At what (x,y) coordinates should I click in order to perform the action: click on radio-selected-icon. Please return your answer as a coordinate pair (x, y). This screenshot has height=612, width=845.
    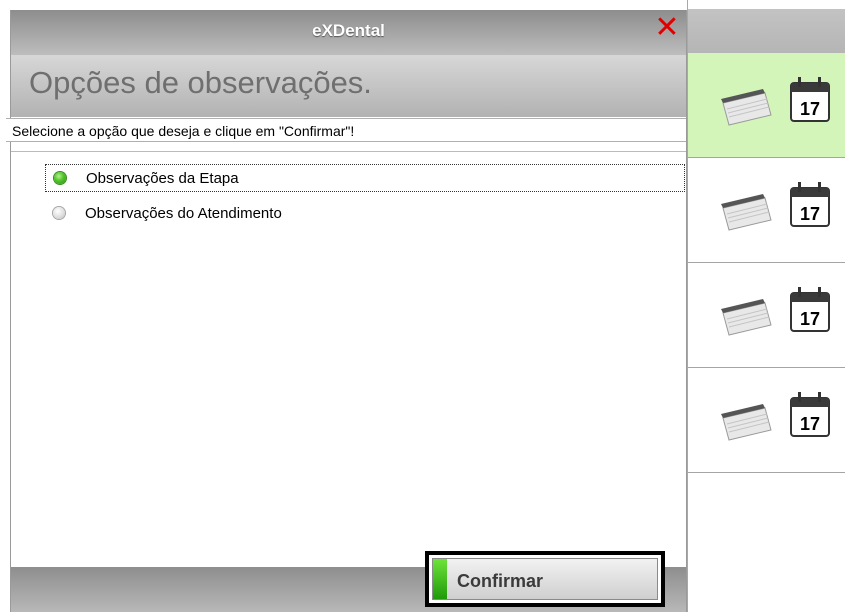
    Looking at the image, I should click on (60, 178).